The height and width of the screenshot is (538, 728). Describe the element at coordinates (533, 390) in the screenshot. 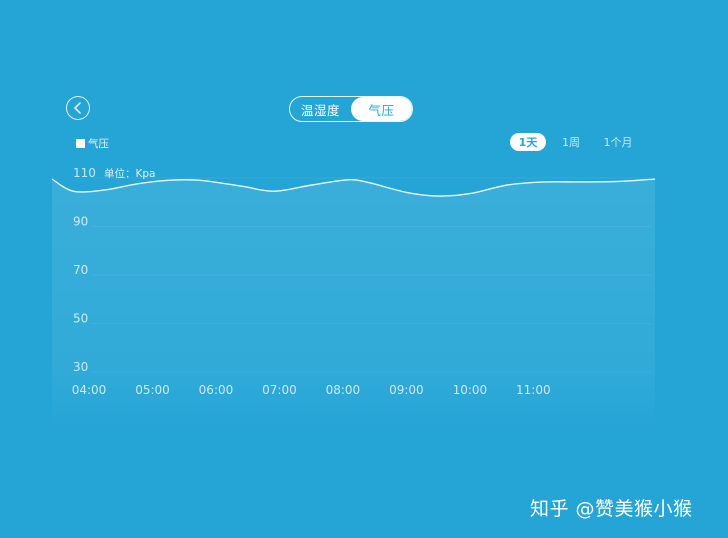

I see `x-tick-label: 11:00` at that location.